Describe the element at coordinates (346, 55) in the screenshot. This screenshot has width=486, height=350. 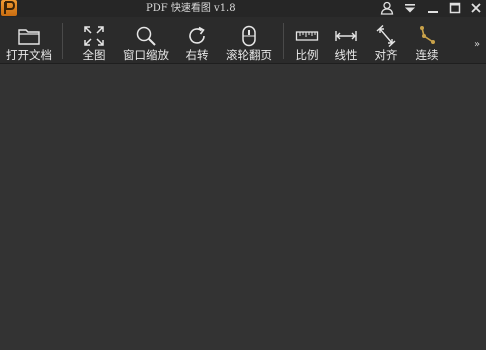
I see `linear-measure-label: 线性` at that location.